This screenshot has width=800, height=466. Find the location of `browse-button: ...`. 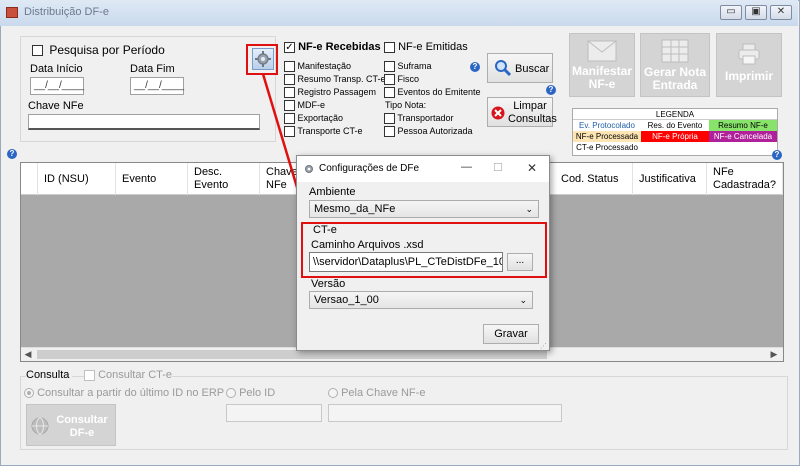

browse-button: ... is located at coordinates (520, 262).